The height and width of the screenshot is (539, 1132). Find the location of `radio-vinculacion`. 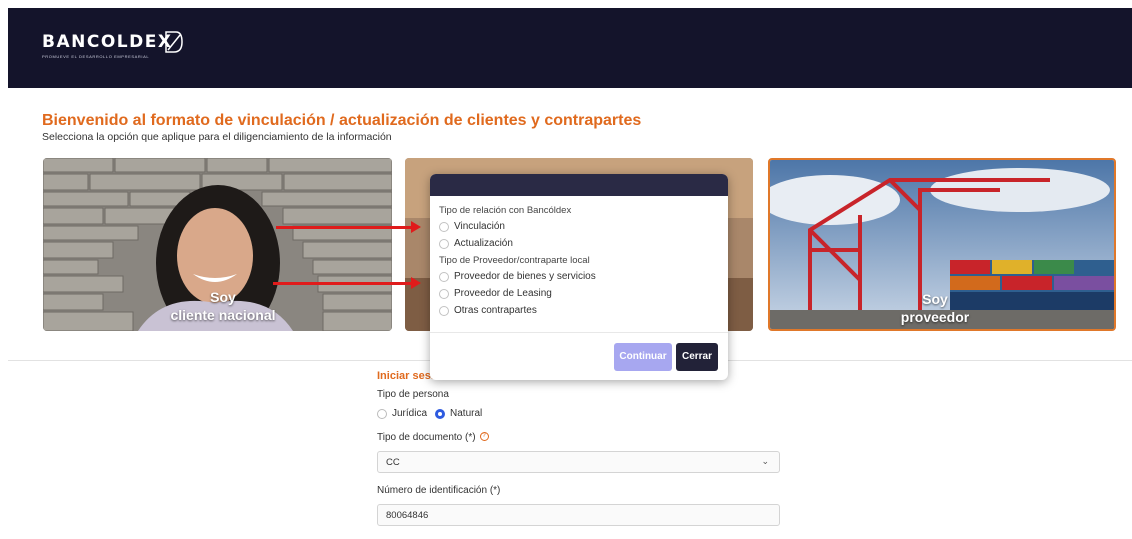

radio-vinculacion is located at coordinates (444, 226).